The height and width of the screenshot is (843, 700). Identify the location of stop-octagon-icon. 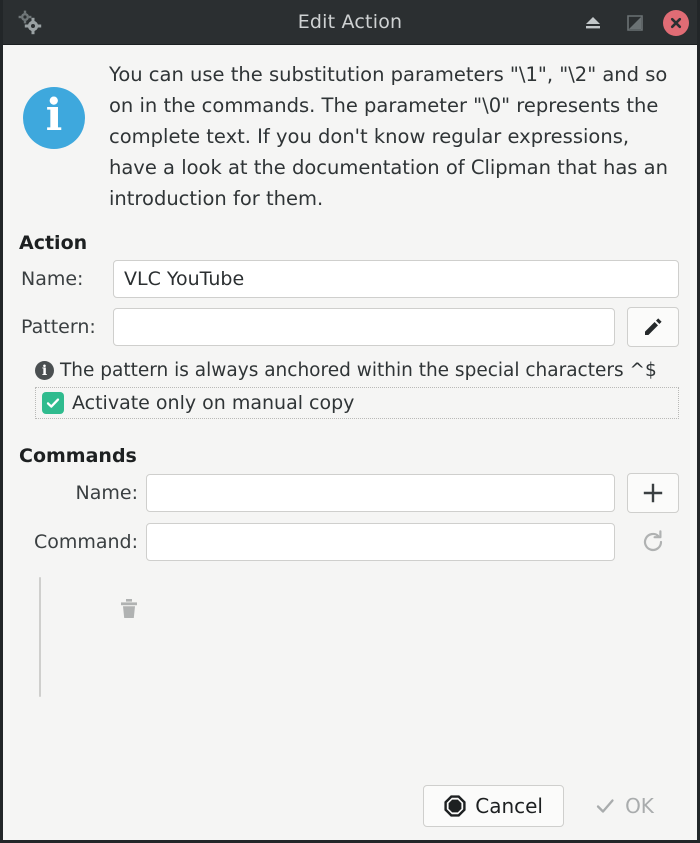
(455, 805).